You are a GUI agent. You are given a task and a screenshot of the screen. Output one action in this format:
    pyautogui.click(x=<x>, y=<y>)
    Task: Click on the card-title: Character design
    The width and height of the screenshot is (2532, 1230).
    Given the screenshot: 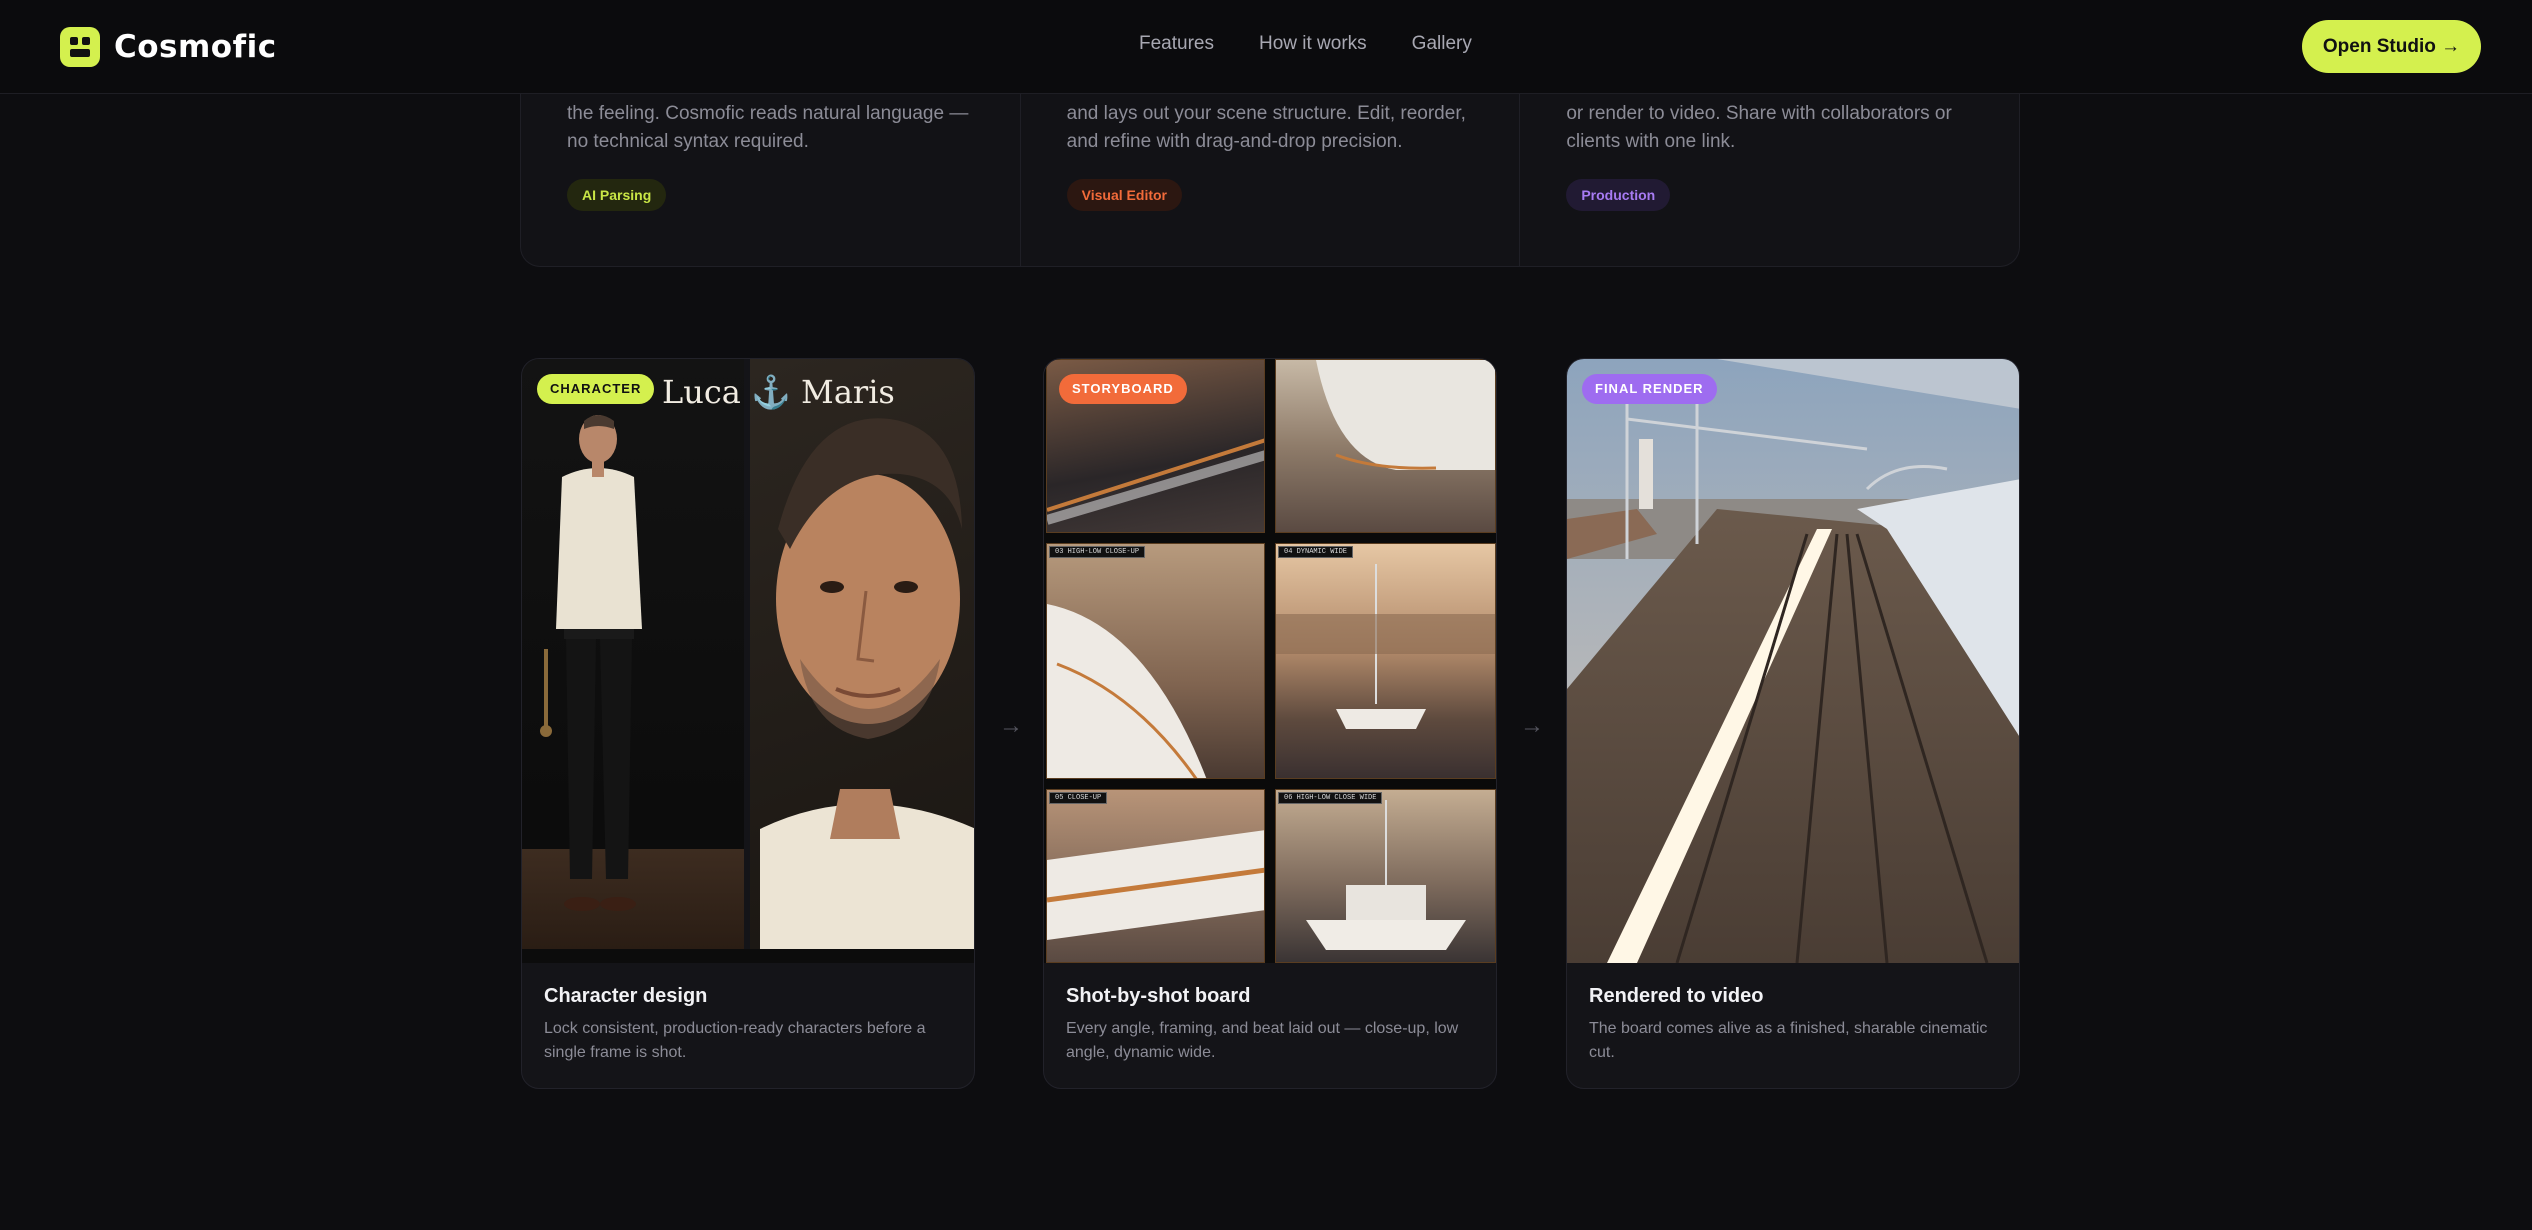 What is the action you would take?
    pyautogui.click(x=626, y=996)
    